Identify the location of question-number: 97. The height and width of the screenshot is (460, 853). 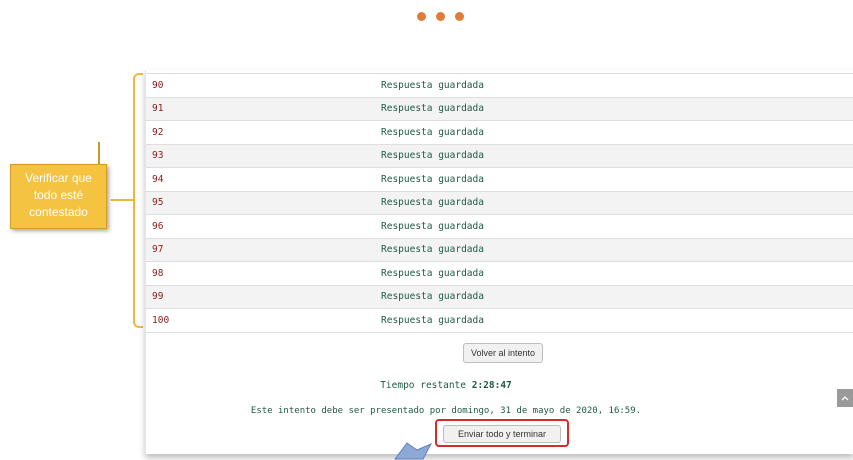
(263, 249).